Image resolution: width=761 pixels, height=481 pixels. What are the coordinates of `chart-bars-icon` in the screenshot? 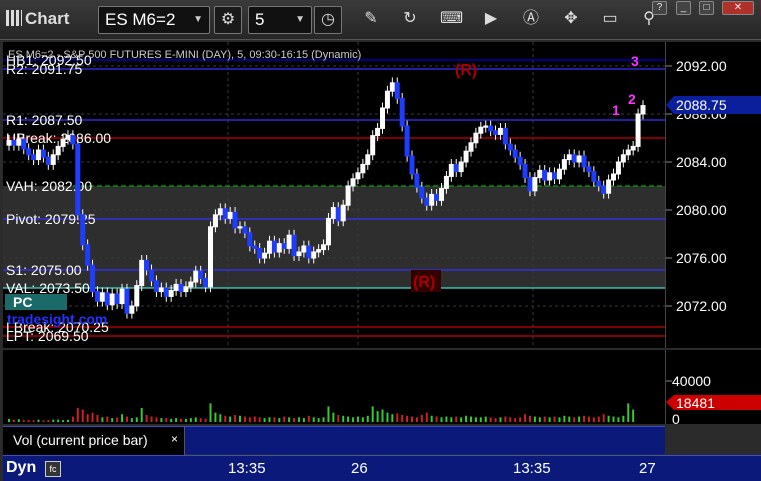 It's located at (14, 18).